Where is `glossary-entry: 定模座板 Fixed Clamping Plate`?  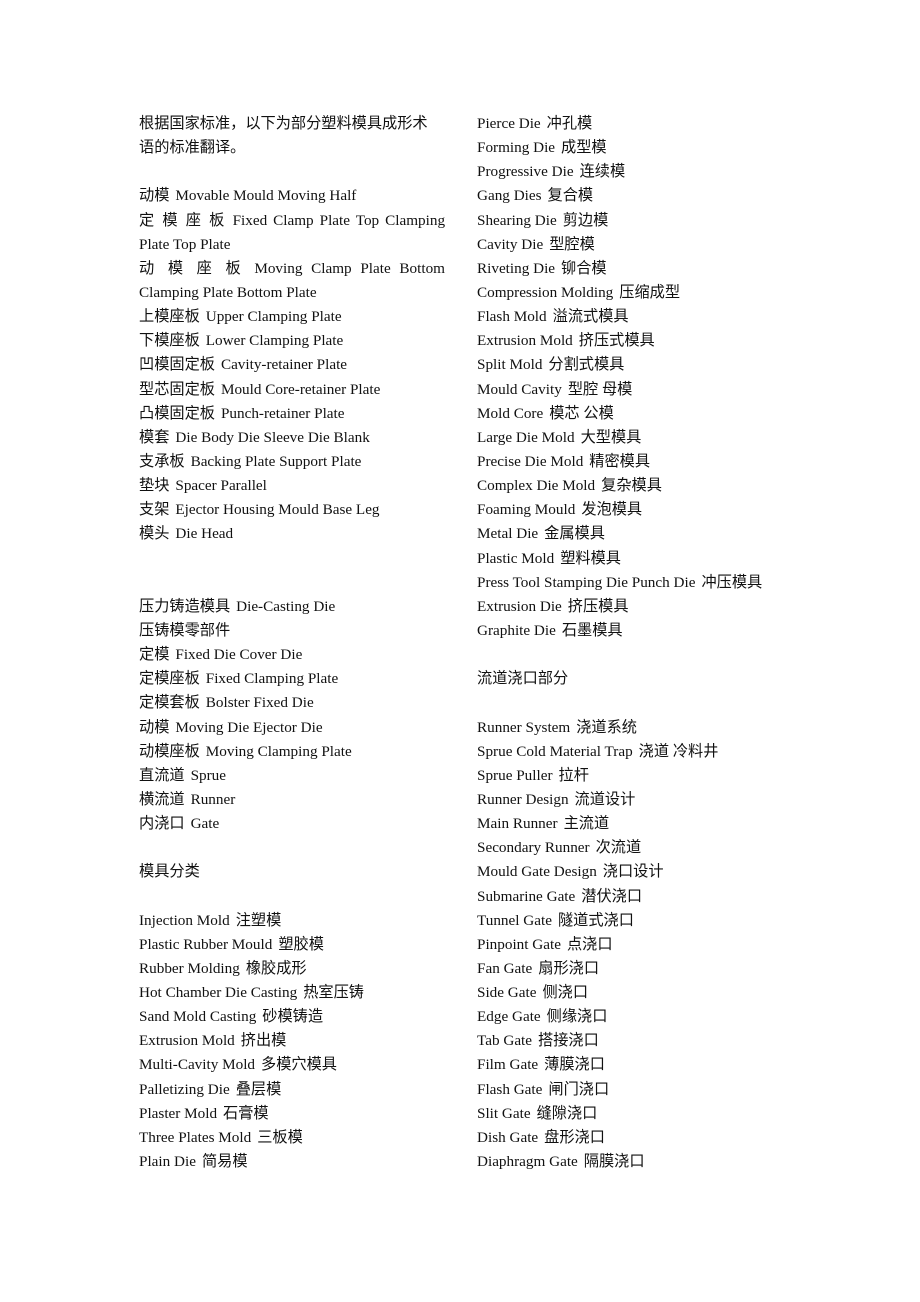
glossary-entry: 定模座板 Fixed Clamping Plate is located at coordinates (292, 679).